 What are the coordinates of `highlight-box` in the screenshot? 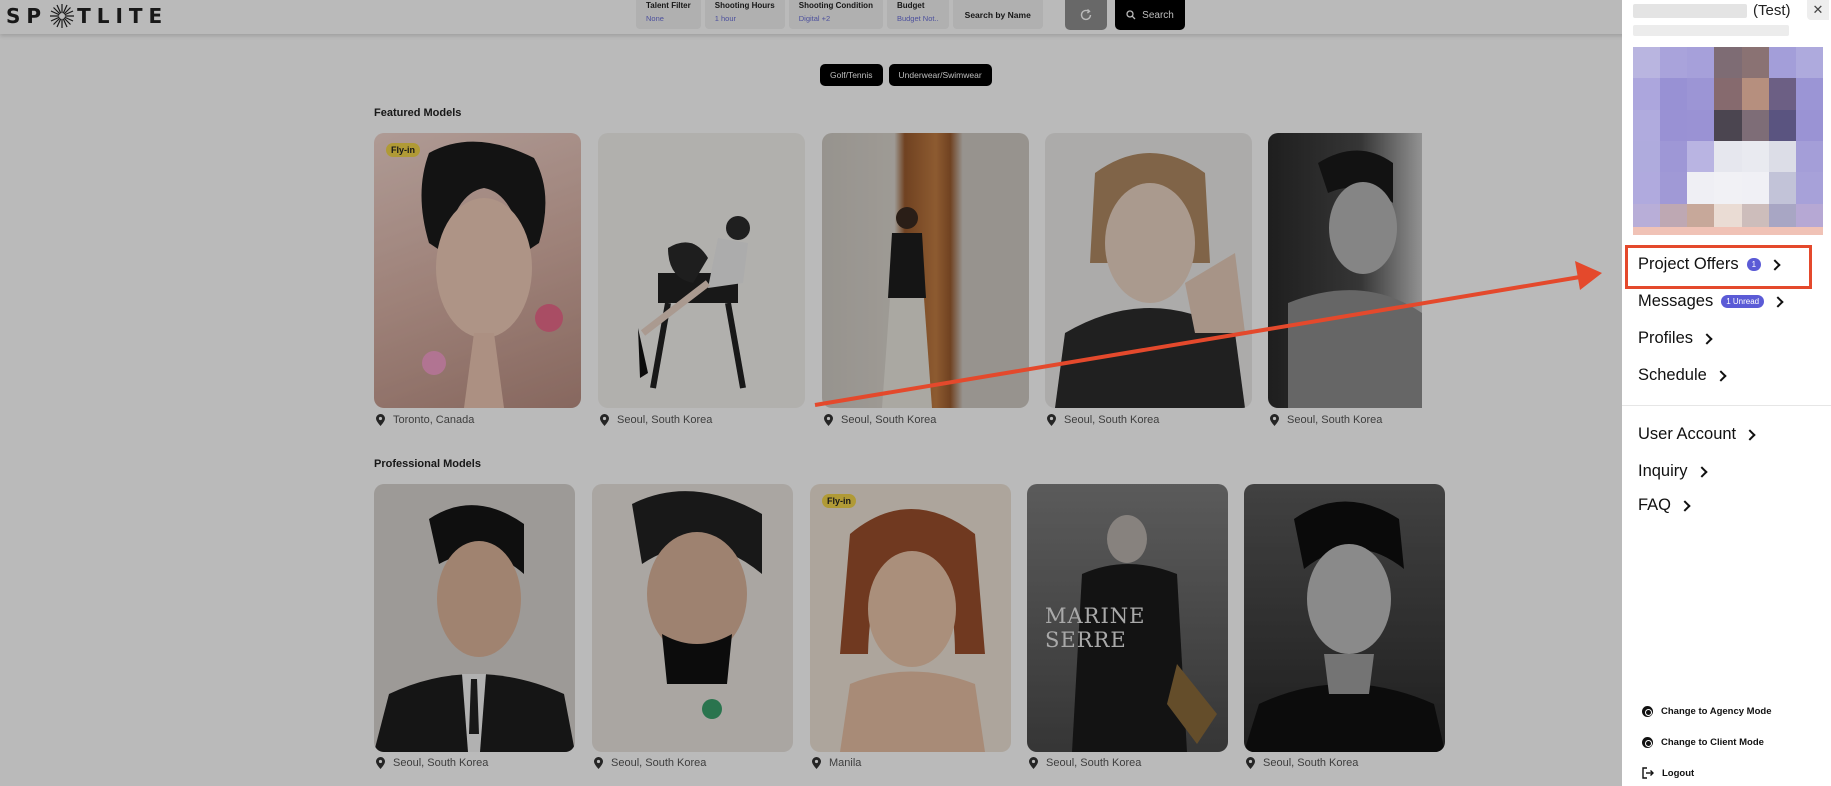 It's located at (1718, 267).